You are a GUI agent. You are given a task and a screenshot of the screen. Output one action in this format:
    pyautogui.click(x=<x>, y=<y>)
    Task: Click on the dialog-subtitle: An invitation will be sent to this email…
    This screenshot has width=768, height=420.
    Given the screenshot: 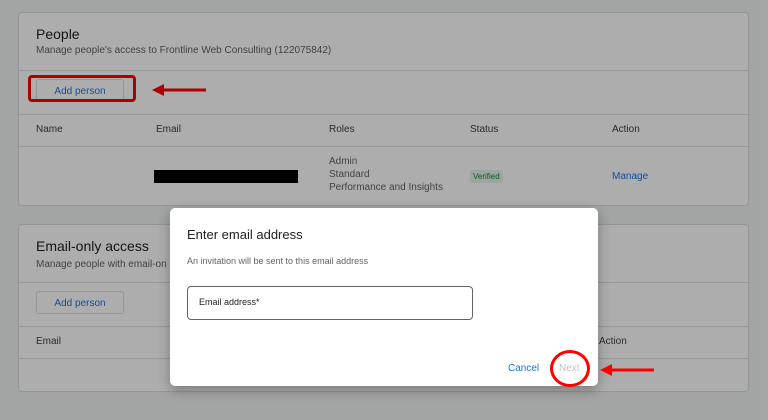 What is the action you would take?
    pyautogui.click(x=278, y=261)
    